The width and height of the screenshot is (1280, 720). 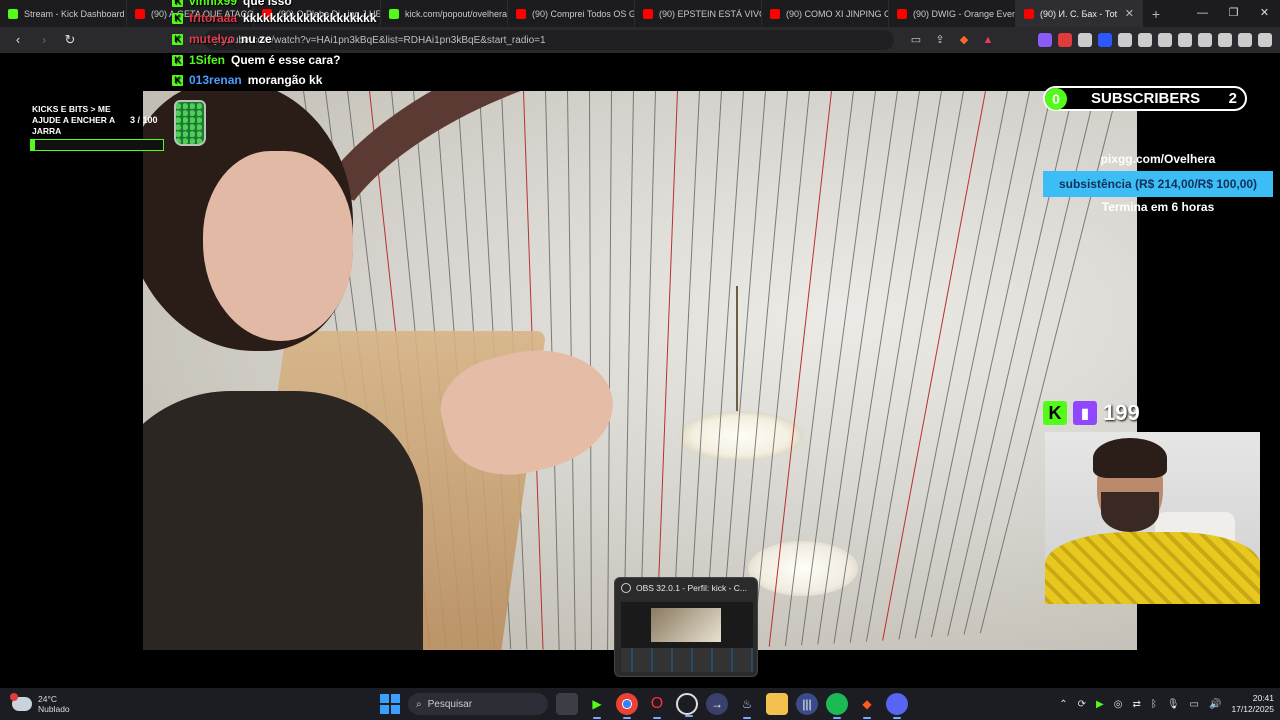 I want to click on search-icon: ⌕, so click(x=419, y=704).